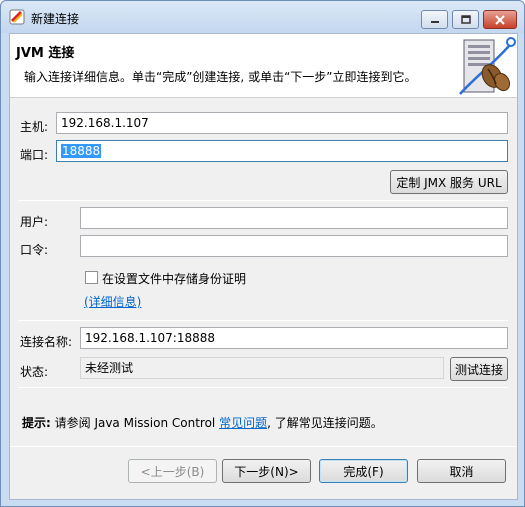 The height and width of the screenshot is (507, 525). Describe the element at coordinates (34, 222) in the screenshot. I see `user-label: 用户:` at that location.